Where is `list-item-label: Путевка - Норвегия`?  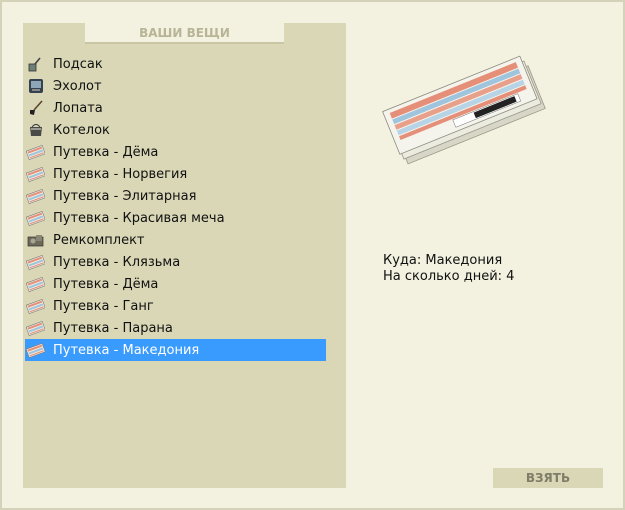 list-item-label: Путевка - Норвегия is located at coordinates (120, 174).